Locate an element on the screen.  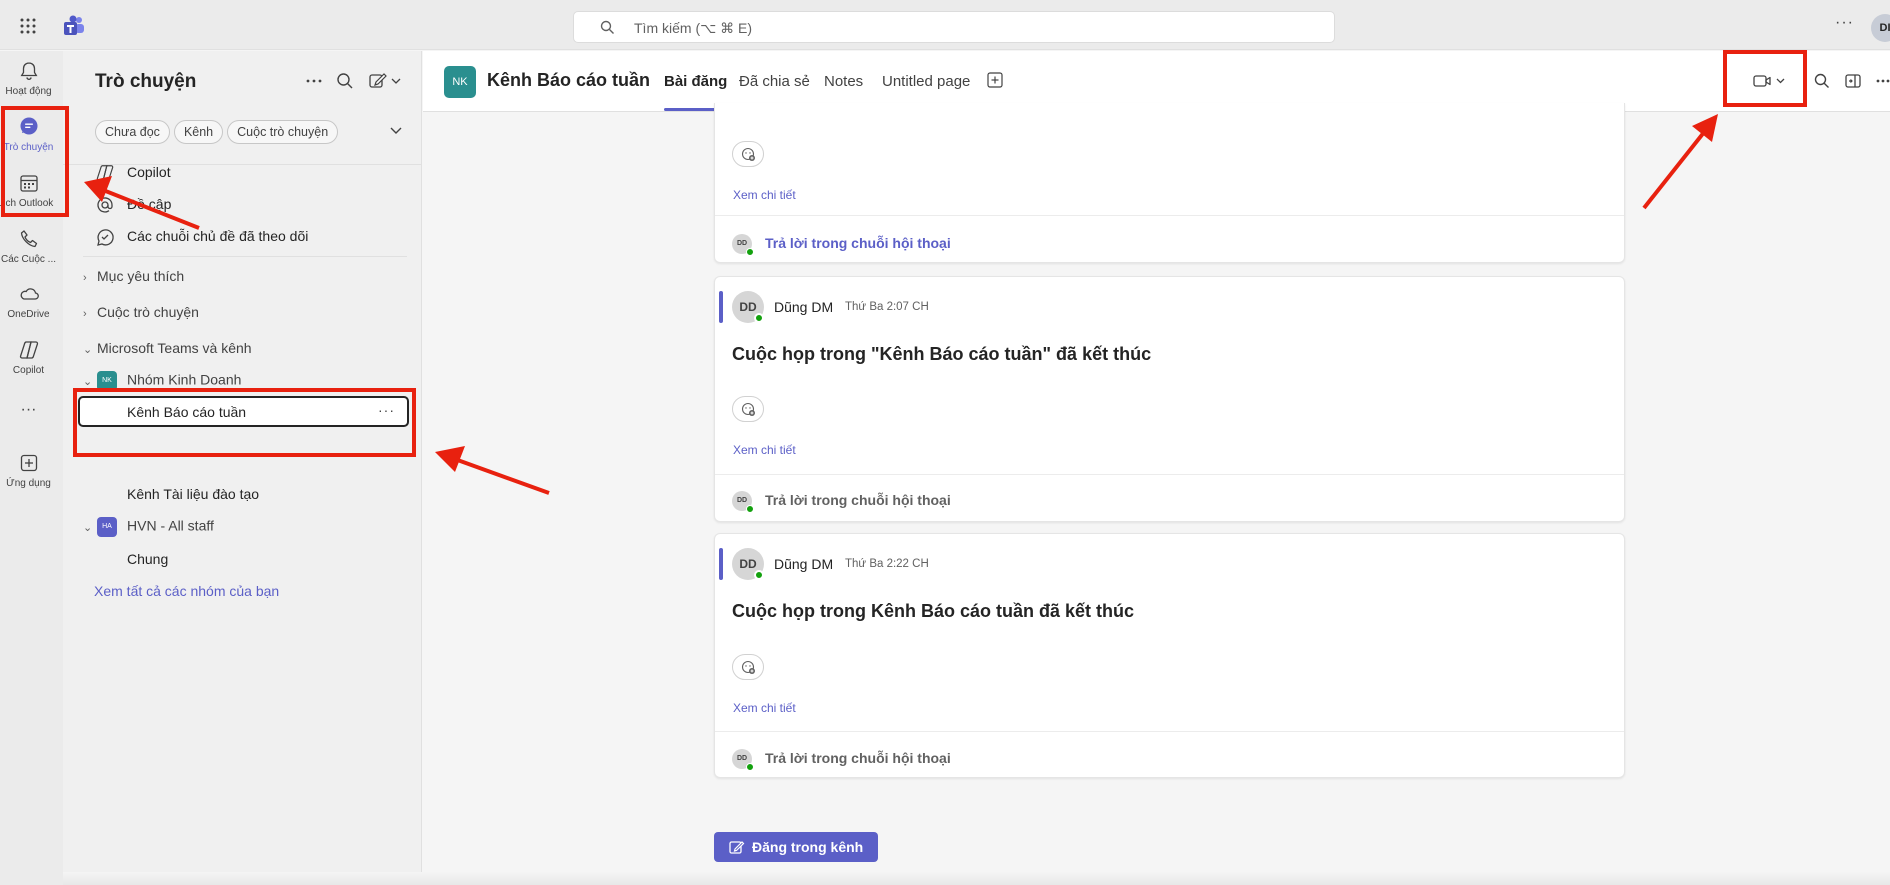
section-teams-channels: ⌄ Microsoft Teams và kênh is located at coordinates (167, 348).